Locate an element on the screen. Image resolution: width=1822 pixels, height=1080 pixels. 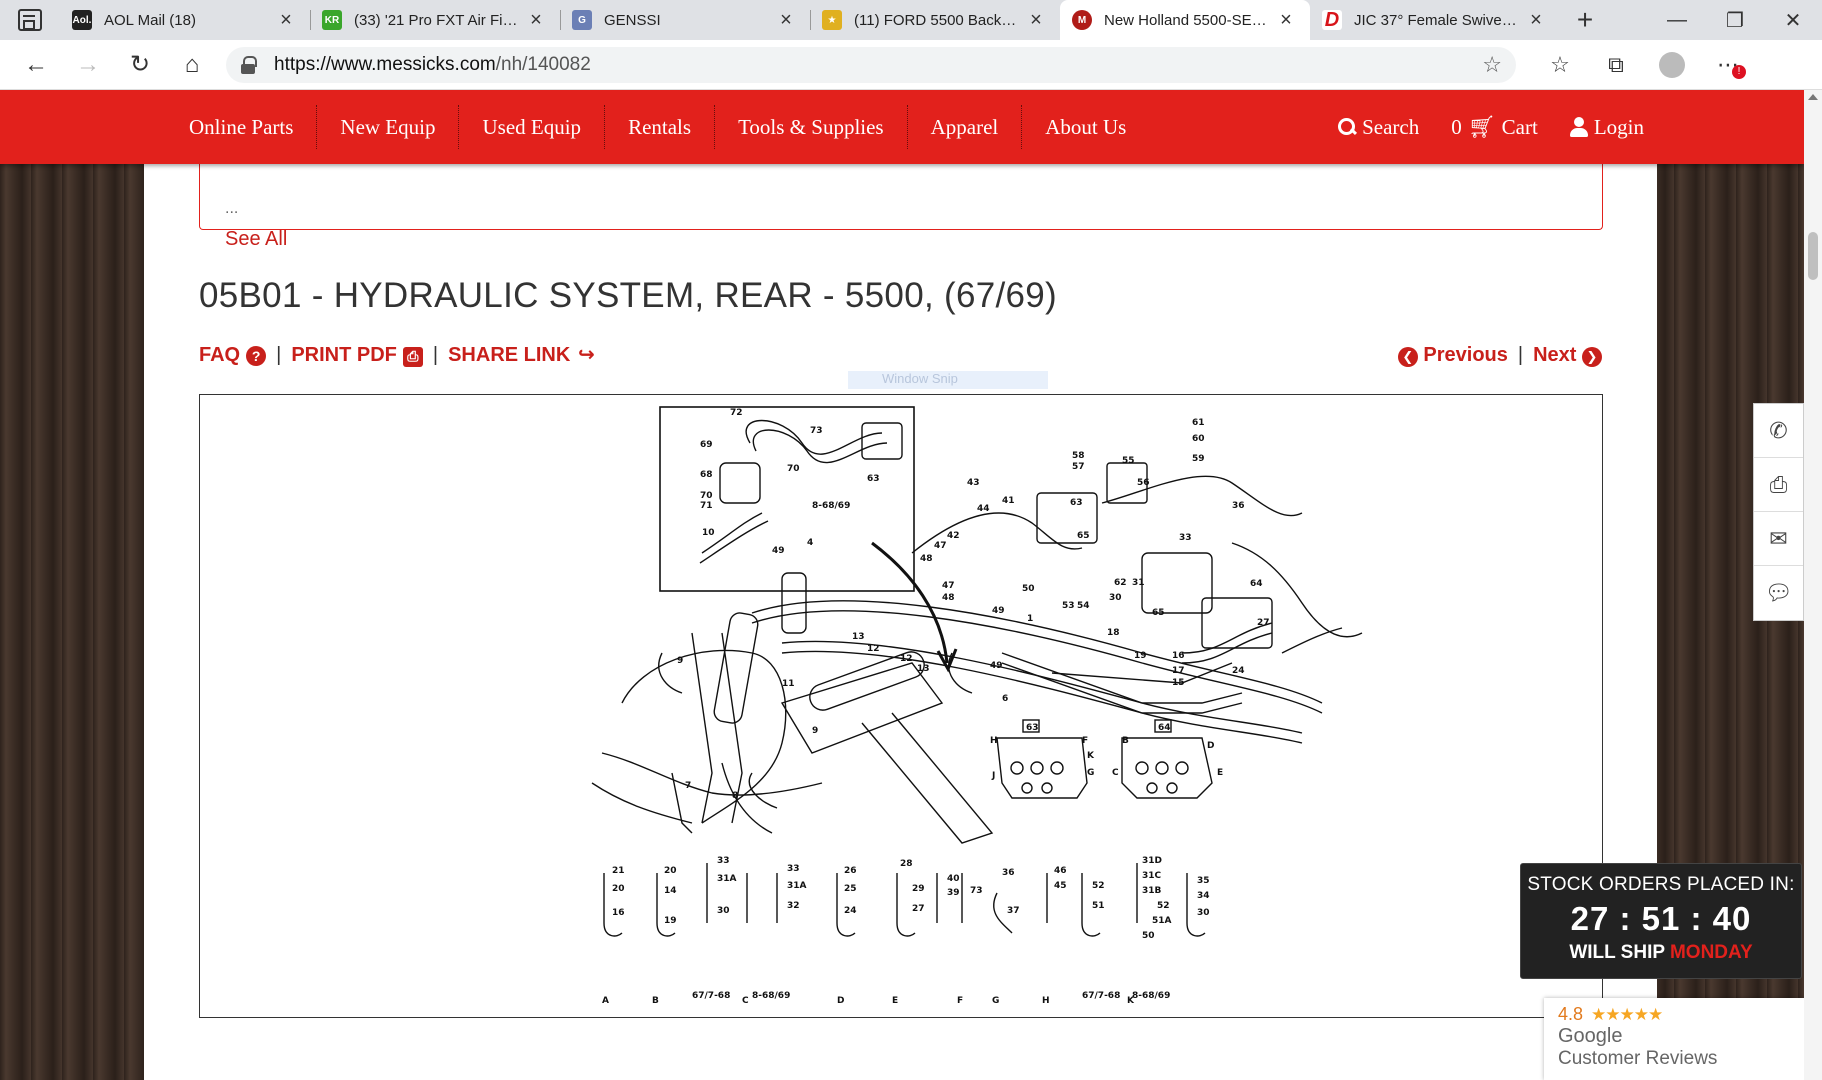
previous-link: ❮ Previous is located at coordinates (1452, 355).